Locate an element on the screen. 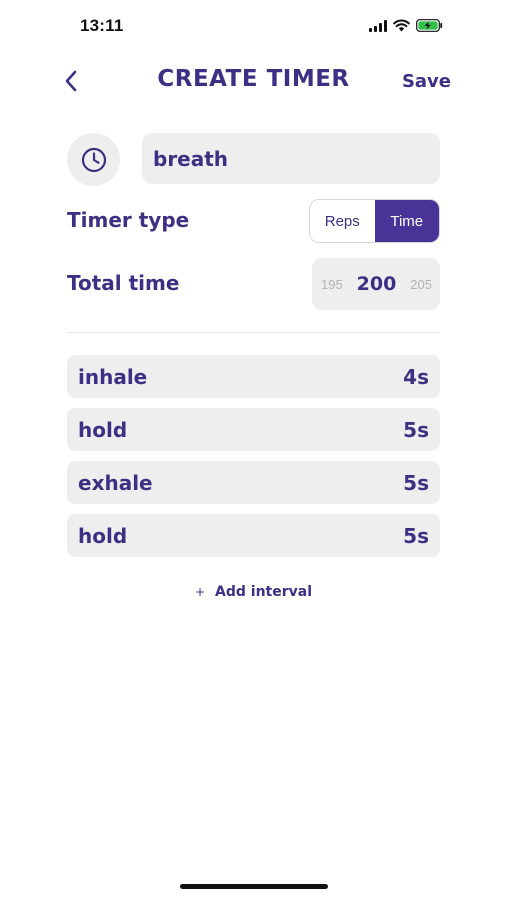 The height and width of the screenshot is (900, 507). signal-icon is located at coordinates (378, 25).